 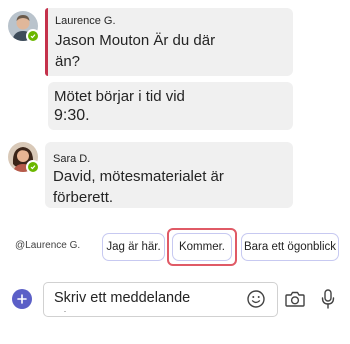 What do you see at coordinates (138, 176) in the screenshot?
I see `message-text-line: David, mötesmaterialet är` at bounding box center [138, 176].